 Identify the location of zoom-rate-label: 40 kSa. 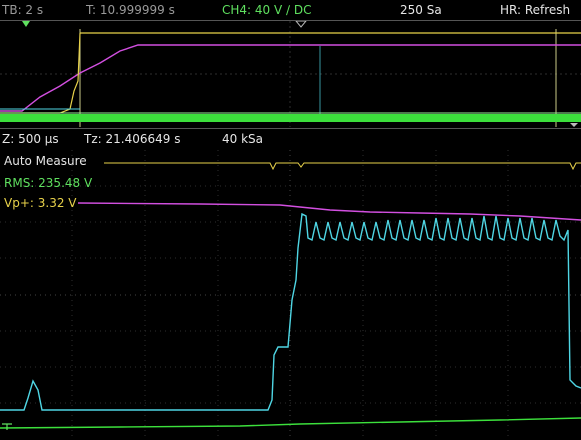
(243, 139).